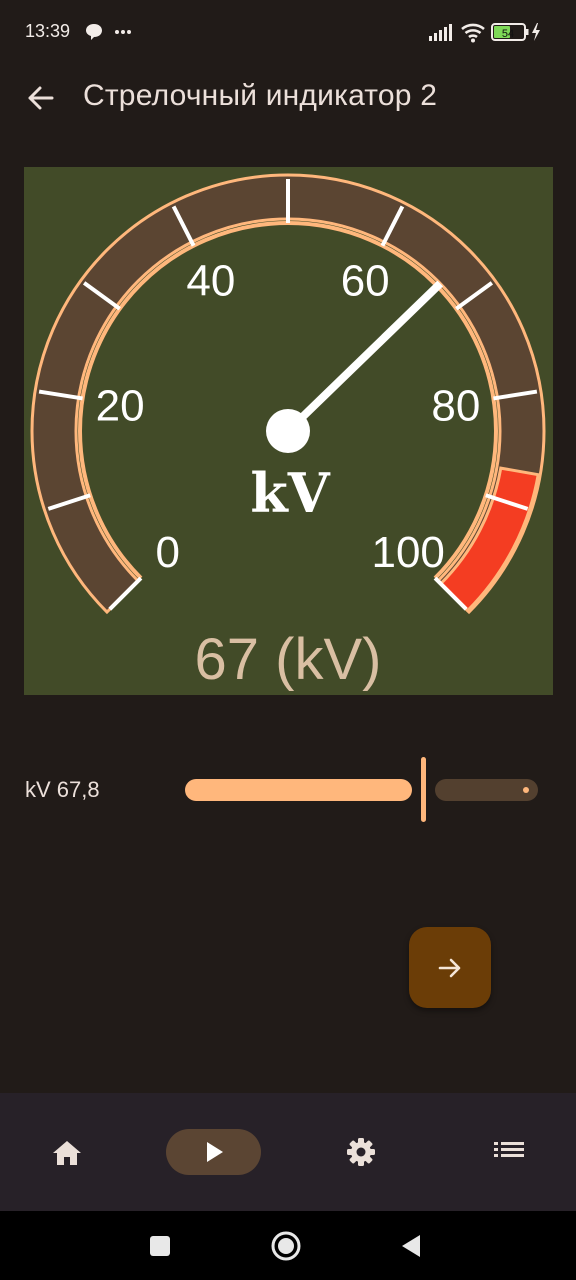  I want to click on nav-item-play, so click(213, 1152).